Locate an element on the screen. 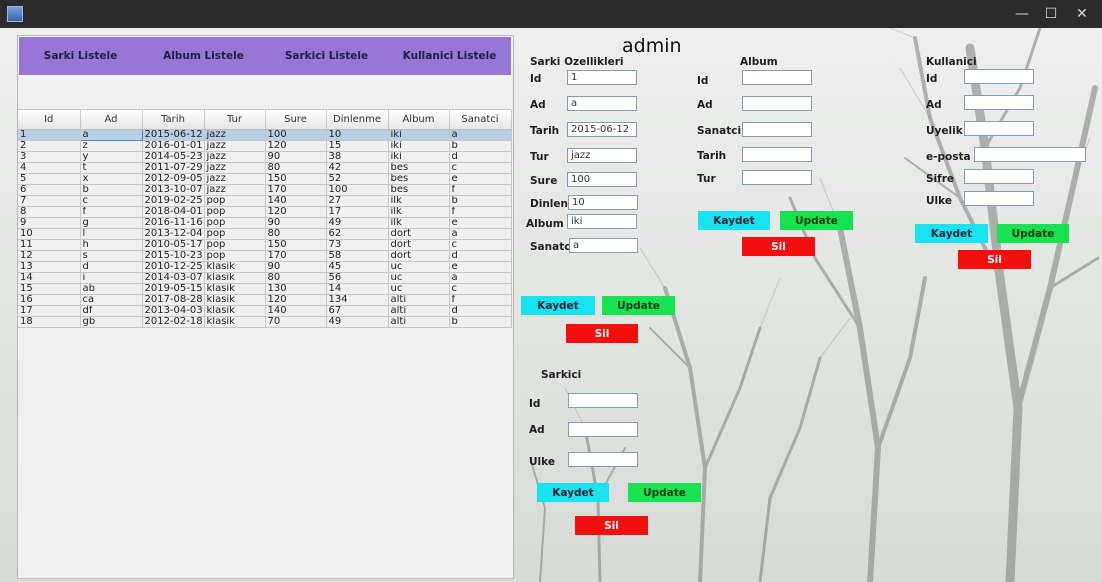 The image size is (1102, 582). table-row: 4 t 2011-07-29 jazz 80 42 bes c is located at coordinates (265, 168).